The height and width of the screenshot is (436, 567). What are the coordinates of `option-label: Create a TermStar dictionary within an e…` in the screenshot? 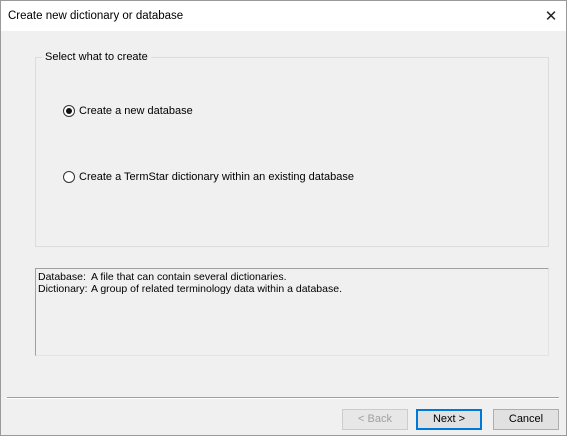 It's located at (216, 177).